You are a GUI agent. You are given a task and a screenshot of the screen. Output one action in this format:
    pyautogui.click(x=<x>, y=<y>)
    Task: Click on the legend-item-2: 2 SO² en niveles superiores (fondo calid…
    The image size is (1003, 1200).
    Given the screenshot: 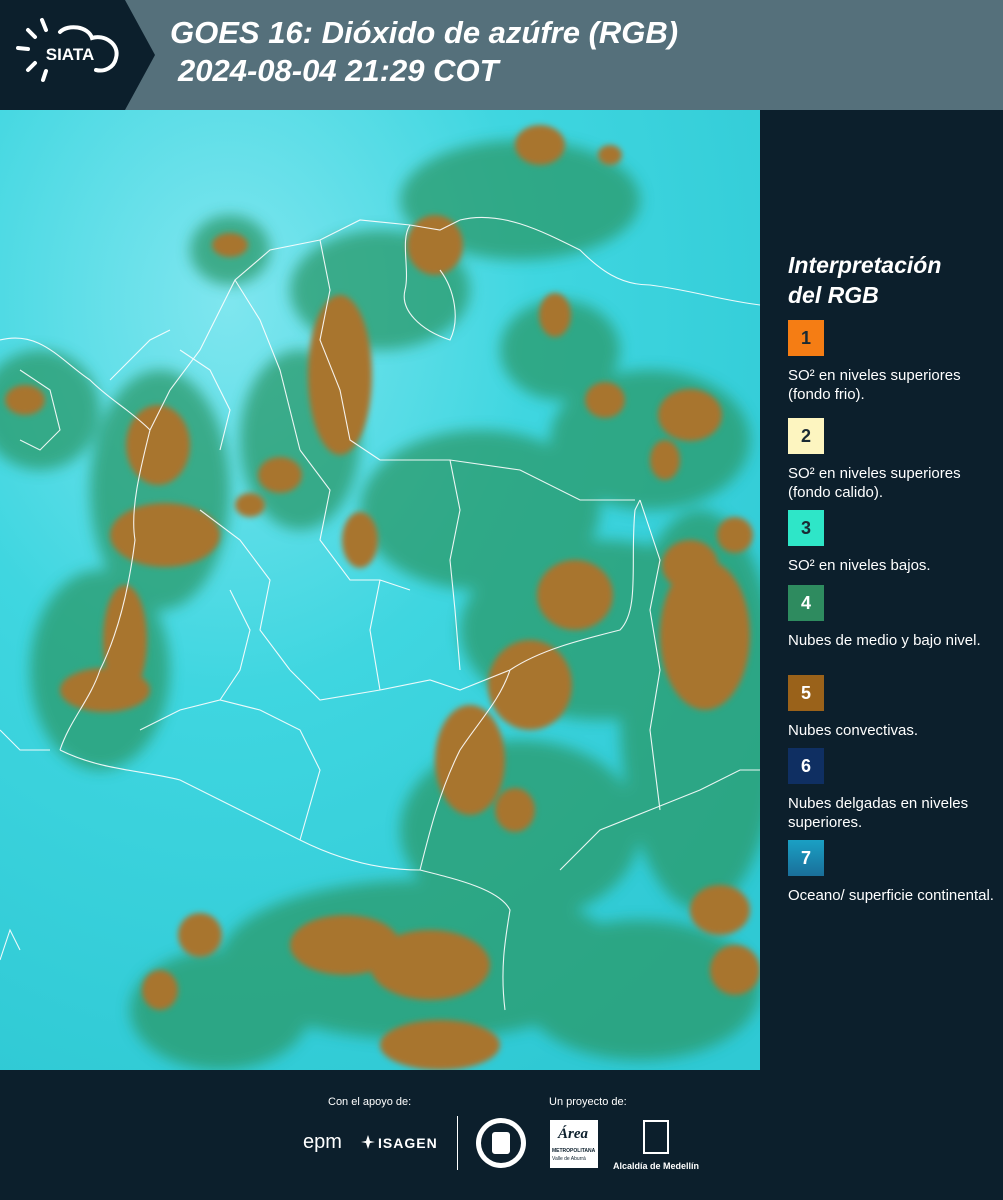 What is the action you would take?
    pyautogui.click(x=893, y=460)
    